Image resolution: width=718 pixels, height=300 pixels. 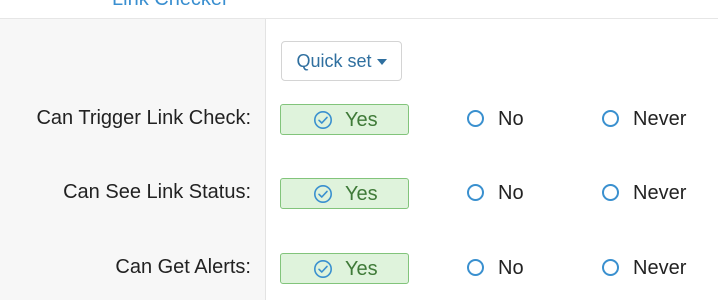 I want to click on caret-down-icon, so click(x=381, y=62).